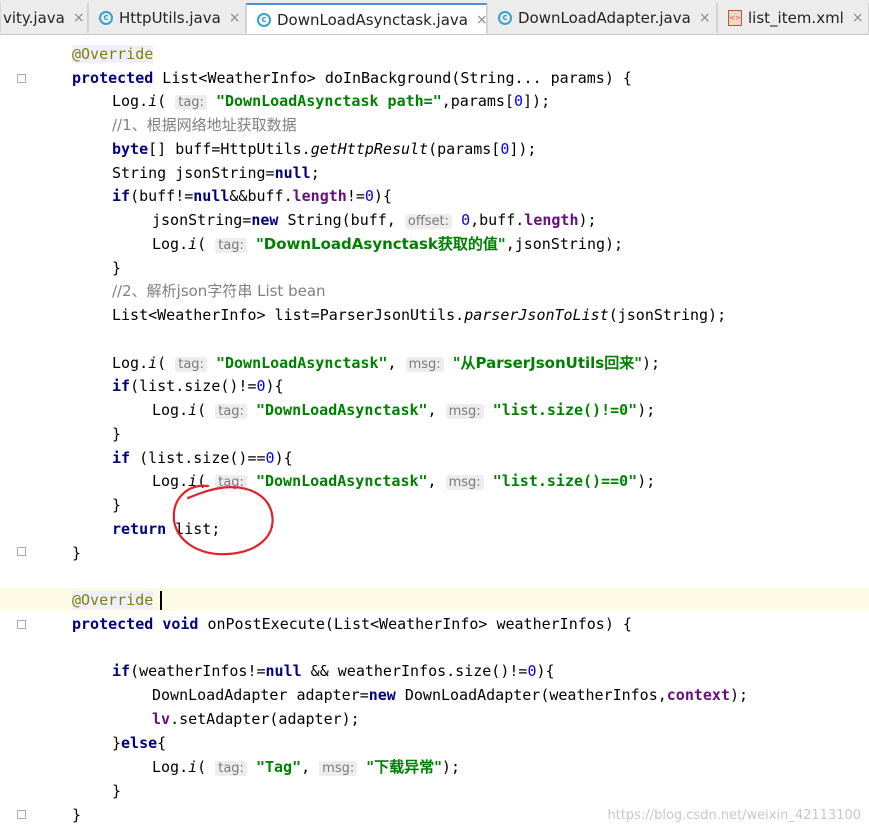 The image size is (869, 833). Describe the element at coordinates (34, 18) in the screenshot. I see `tab-label: vity.java` at that location.